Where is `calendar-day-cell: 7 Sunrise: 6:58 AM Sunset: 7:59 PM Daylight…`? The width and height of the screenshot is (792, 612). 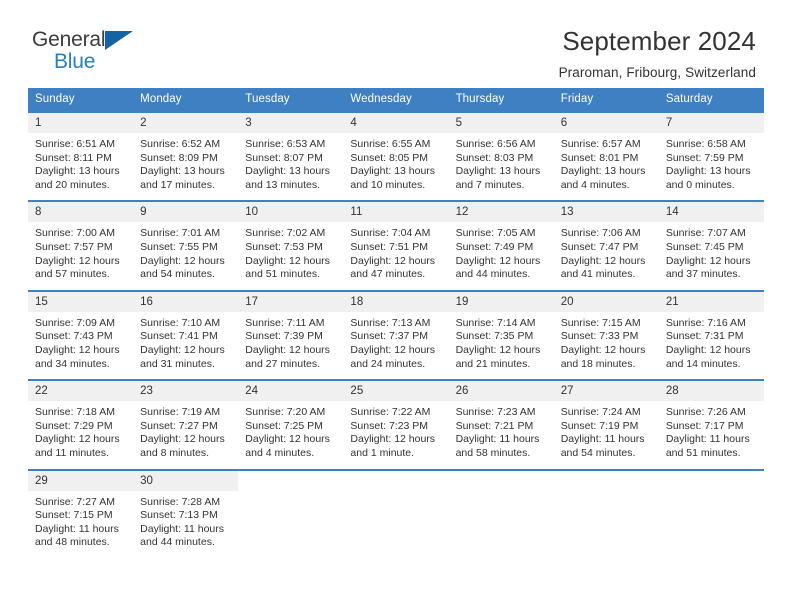 calendar-day-cell: 7 Sunrise: 6:58 AM Sunset: 7:59 PM Daylight… is located at coordinates (711, 156).